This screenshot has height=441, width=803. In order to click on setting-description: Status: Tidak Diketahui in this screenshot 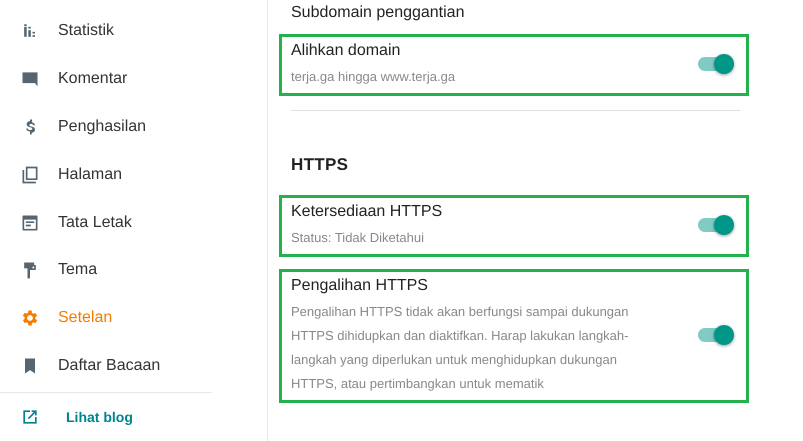, I will do `click(358, 238)`.